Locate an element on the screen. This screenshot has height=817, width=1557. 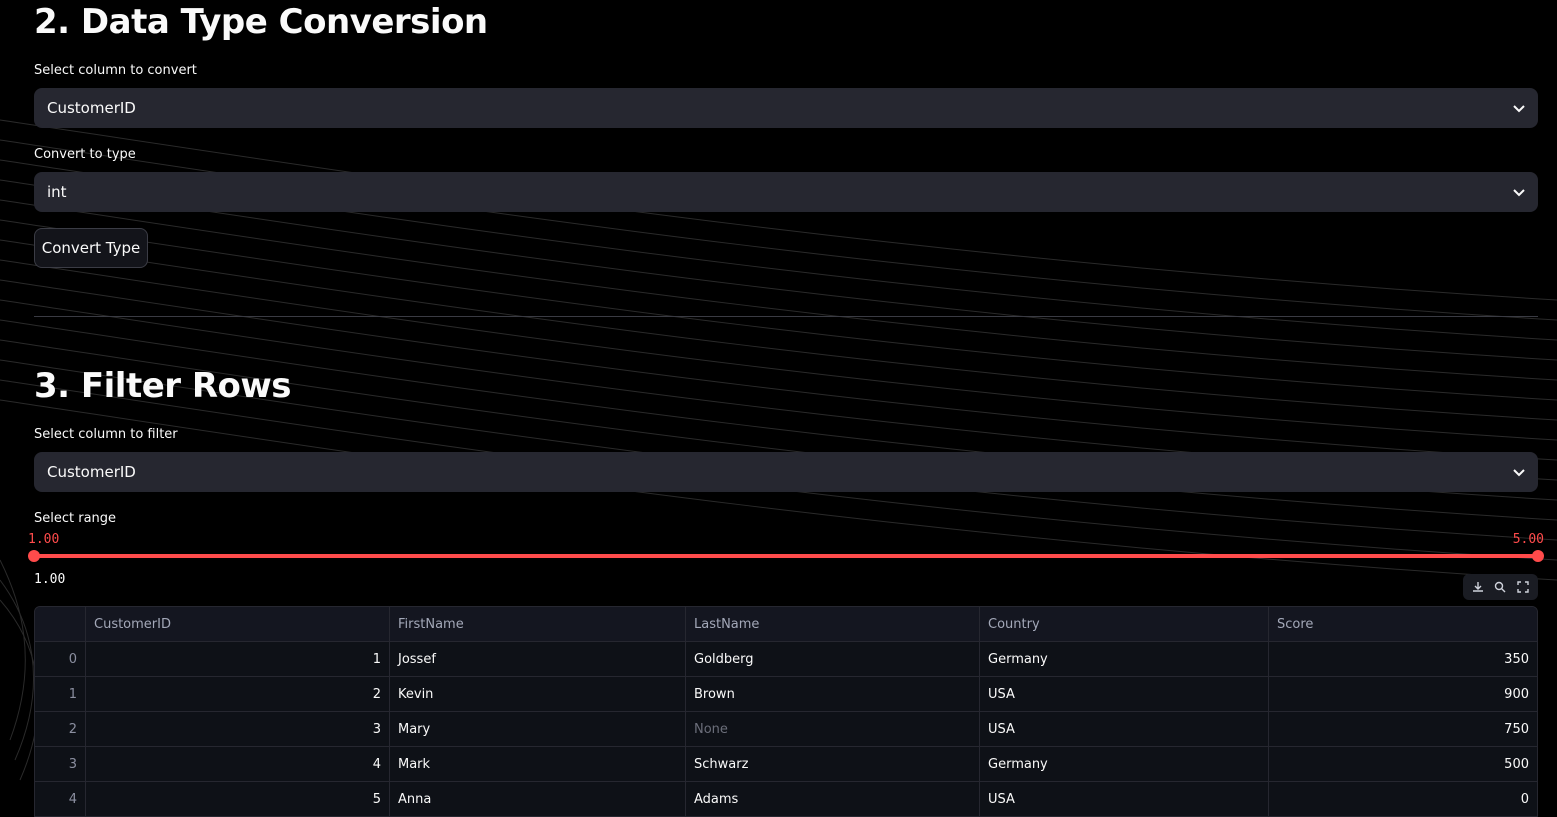
cell-firstname: Jossef is located at coordinates (538, 659).